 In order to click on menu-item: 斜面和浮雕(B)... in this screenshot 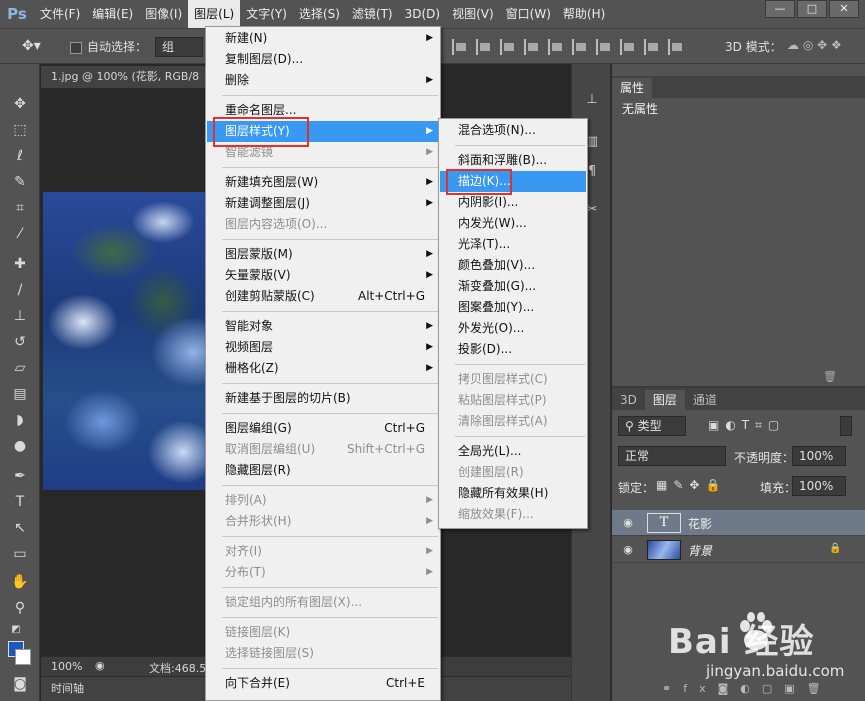, I will do `click(513, 160)`.